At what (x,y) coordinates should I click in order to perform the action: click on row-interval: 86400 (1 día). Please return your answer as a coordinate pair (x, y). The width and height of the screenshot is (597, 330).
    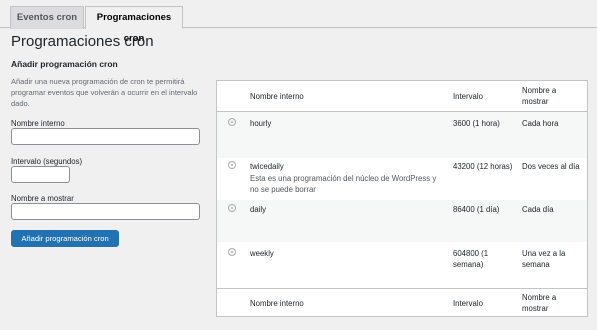
    Looking at the image, I should click on (476, 209).